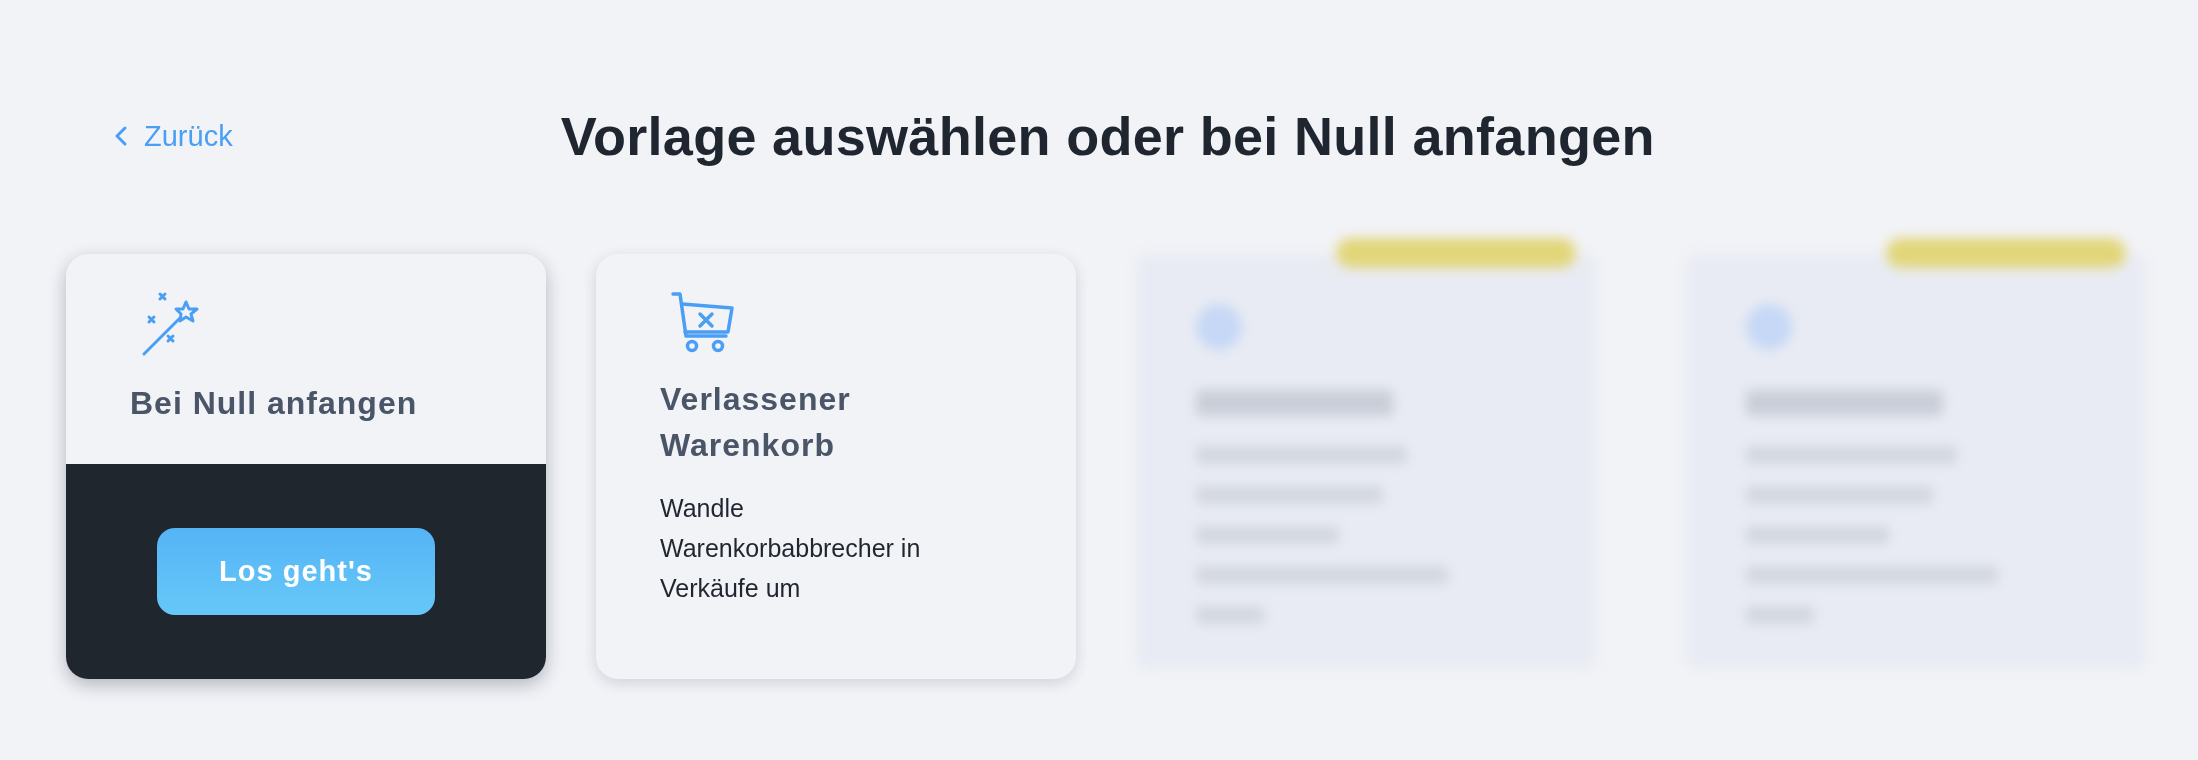 Image resolution: width=2198 pixels, height=760 pixels. I want to click on cart-icon, so click(703, 322).